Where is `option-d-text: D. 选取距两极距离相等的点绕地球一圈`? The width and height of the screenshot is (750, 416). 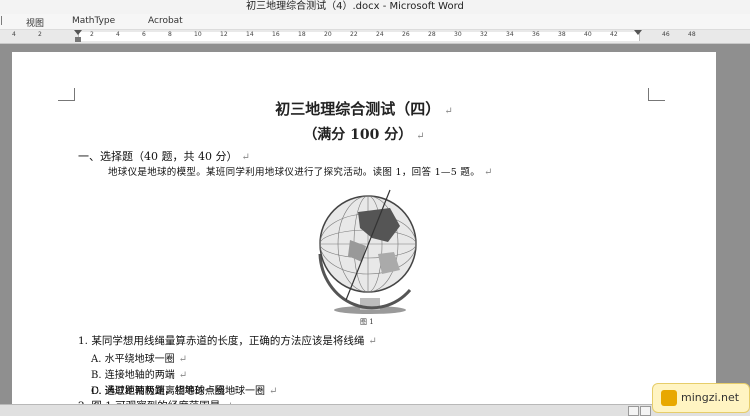 option-d-text: D. 选取距两极距离相等的点绕地球一圈 is located at coordinates (178, 391).